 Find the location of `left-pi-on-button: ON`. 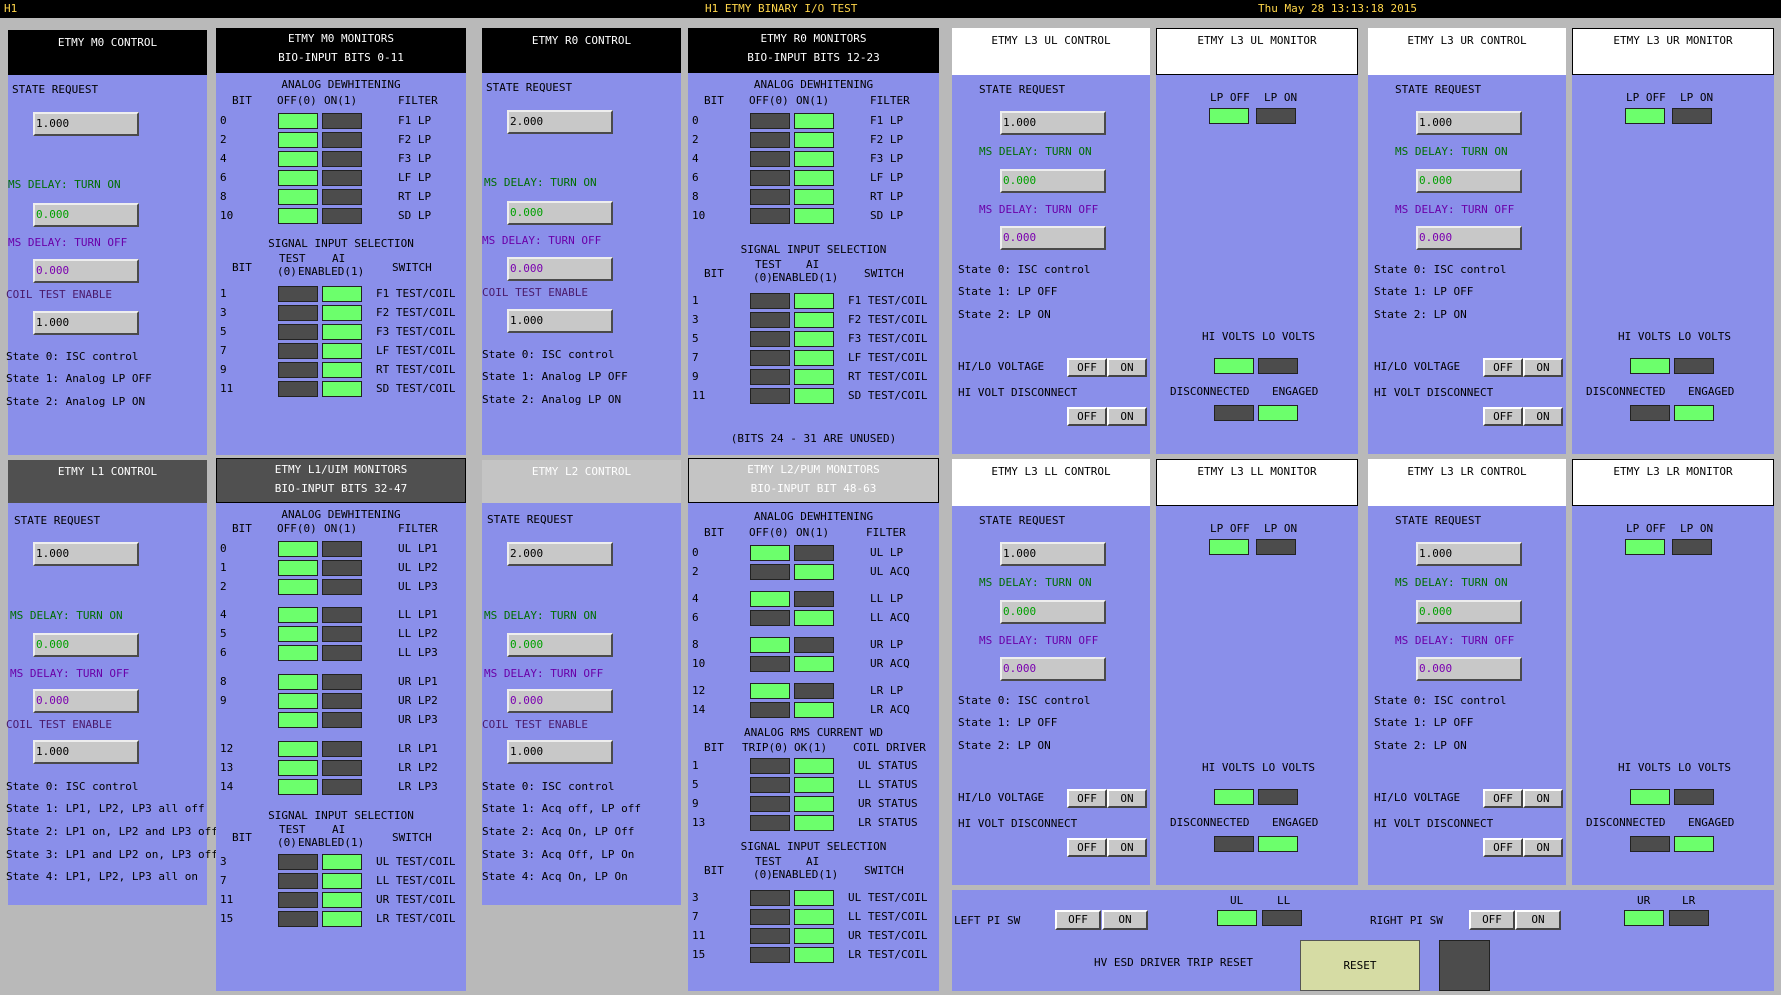

left-pi-on-button: ON is located at coordinates (1125, 920).